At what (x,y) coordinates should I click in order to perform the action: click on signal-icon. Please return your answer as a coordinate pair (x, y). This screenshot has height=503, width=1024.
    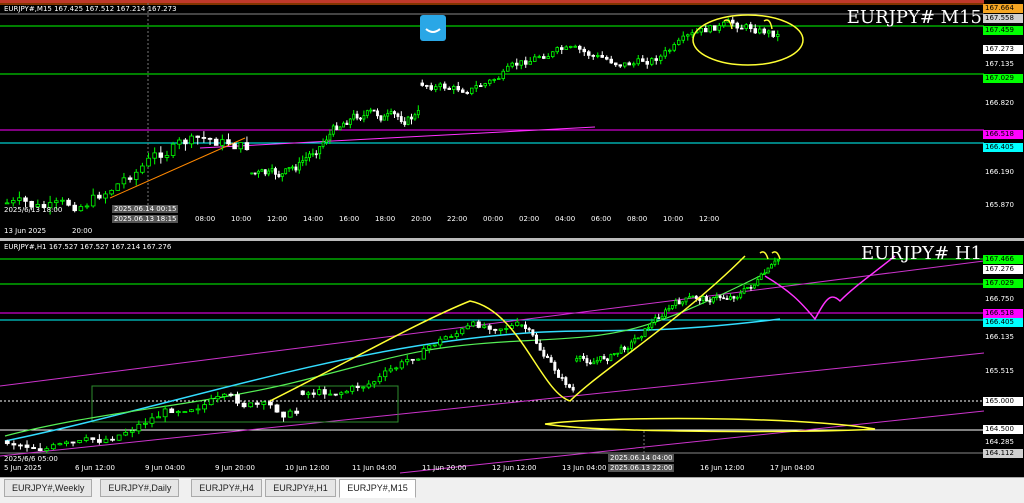
    Looking at the image, I should click on (433, 28).